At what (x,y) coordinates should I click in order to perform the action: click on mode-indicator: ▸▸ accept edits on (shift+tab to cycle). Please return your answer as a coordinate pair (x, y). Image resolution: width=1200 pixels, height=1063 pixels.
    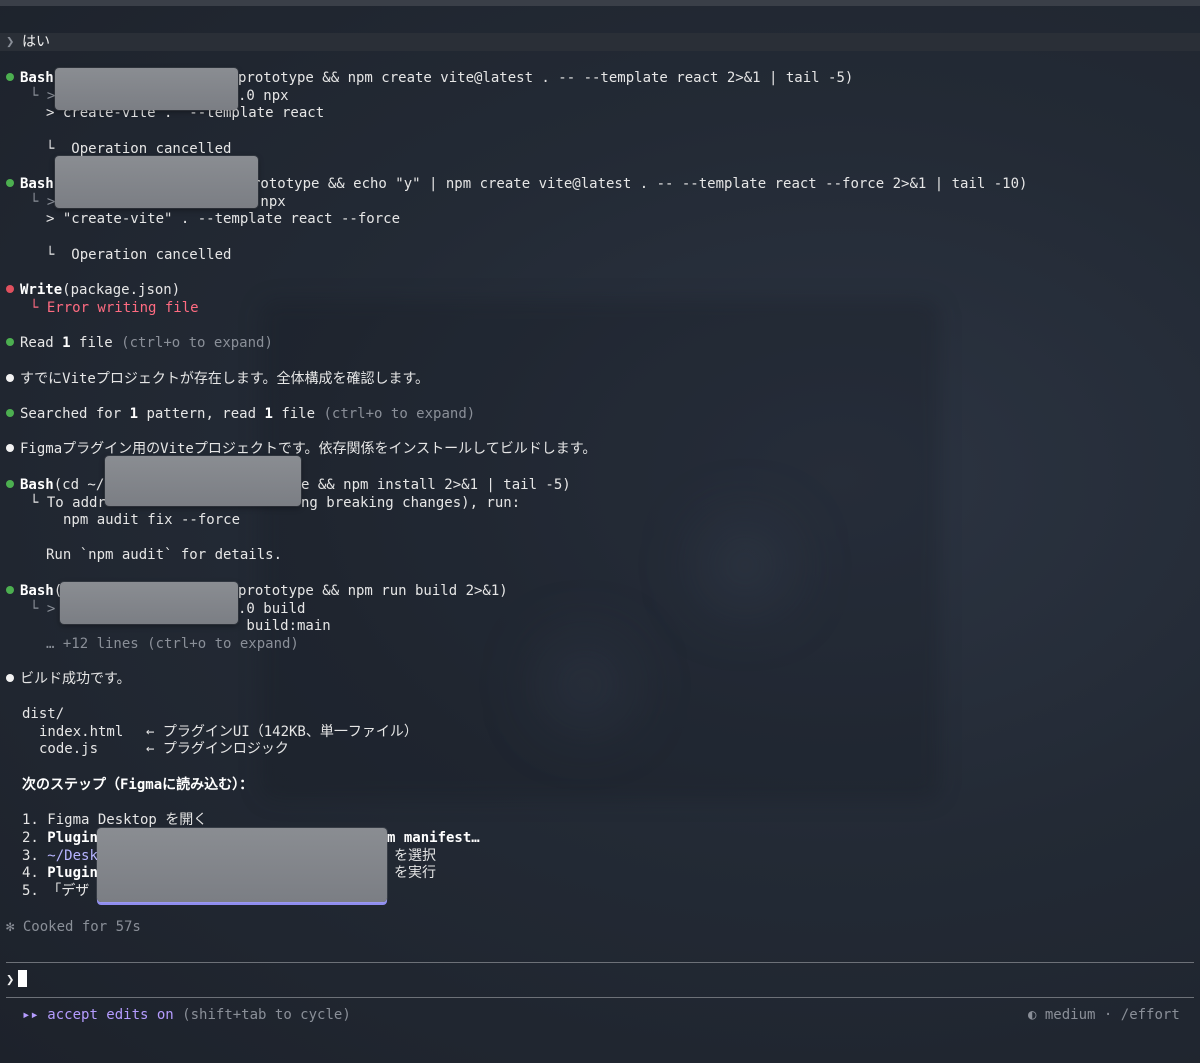
    Looking at the image, I should click on (186, 1015).